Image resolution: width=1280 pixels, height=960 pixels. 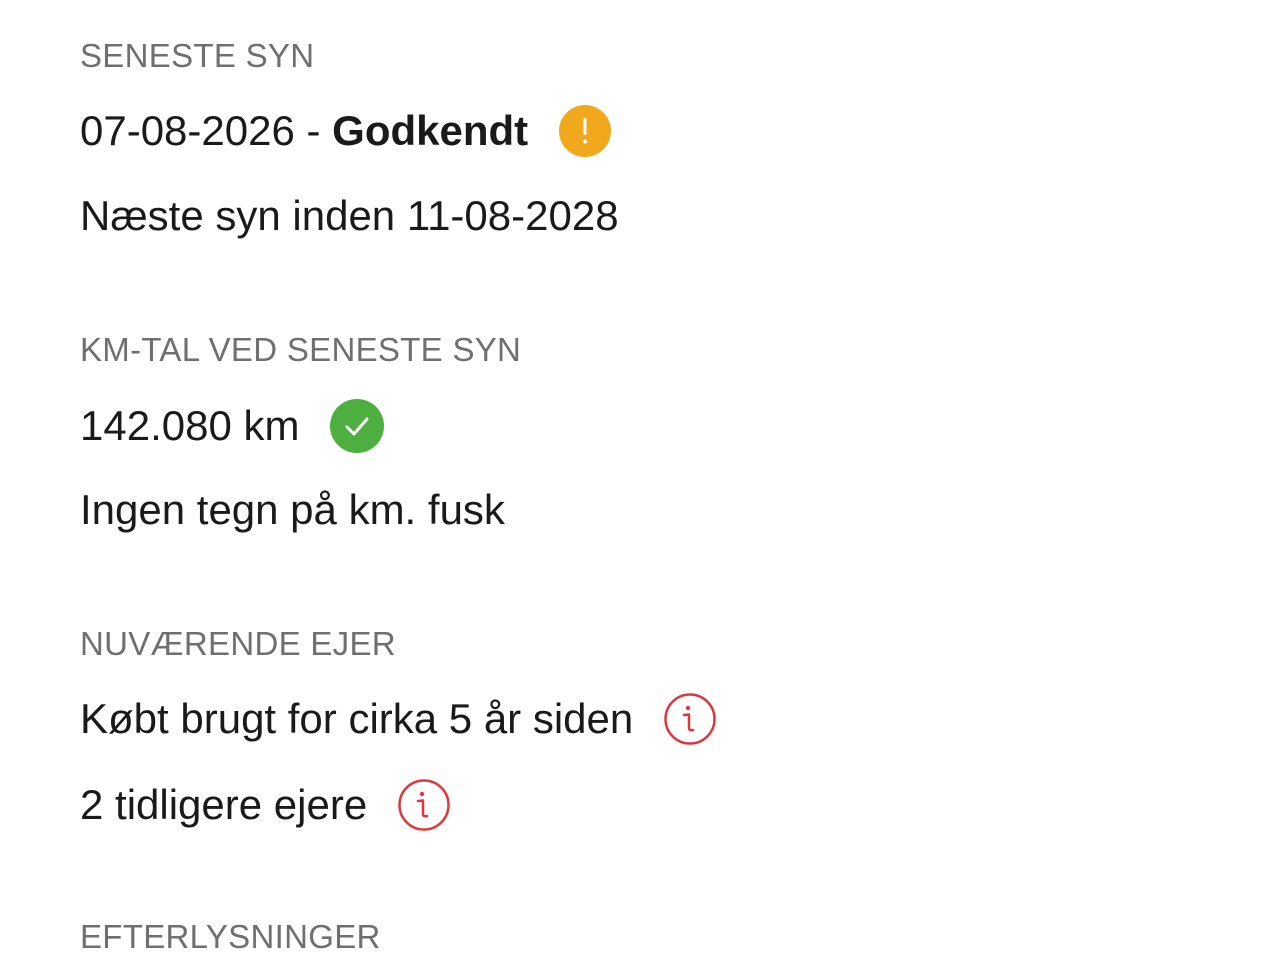 I want to click on mileage-result: 142.080 km, so click(x=232, y=426).